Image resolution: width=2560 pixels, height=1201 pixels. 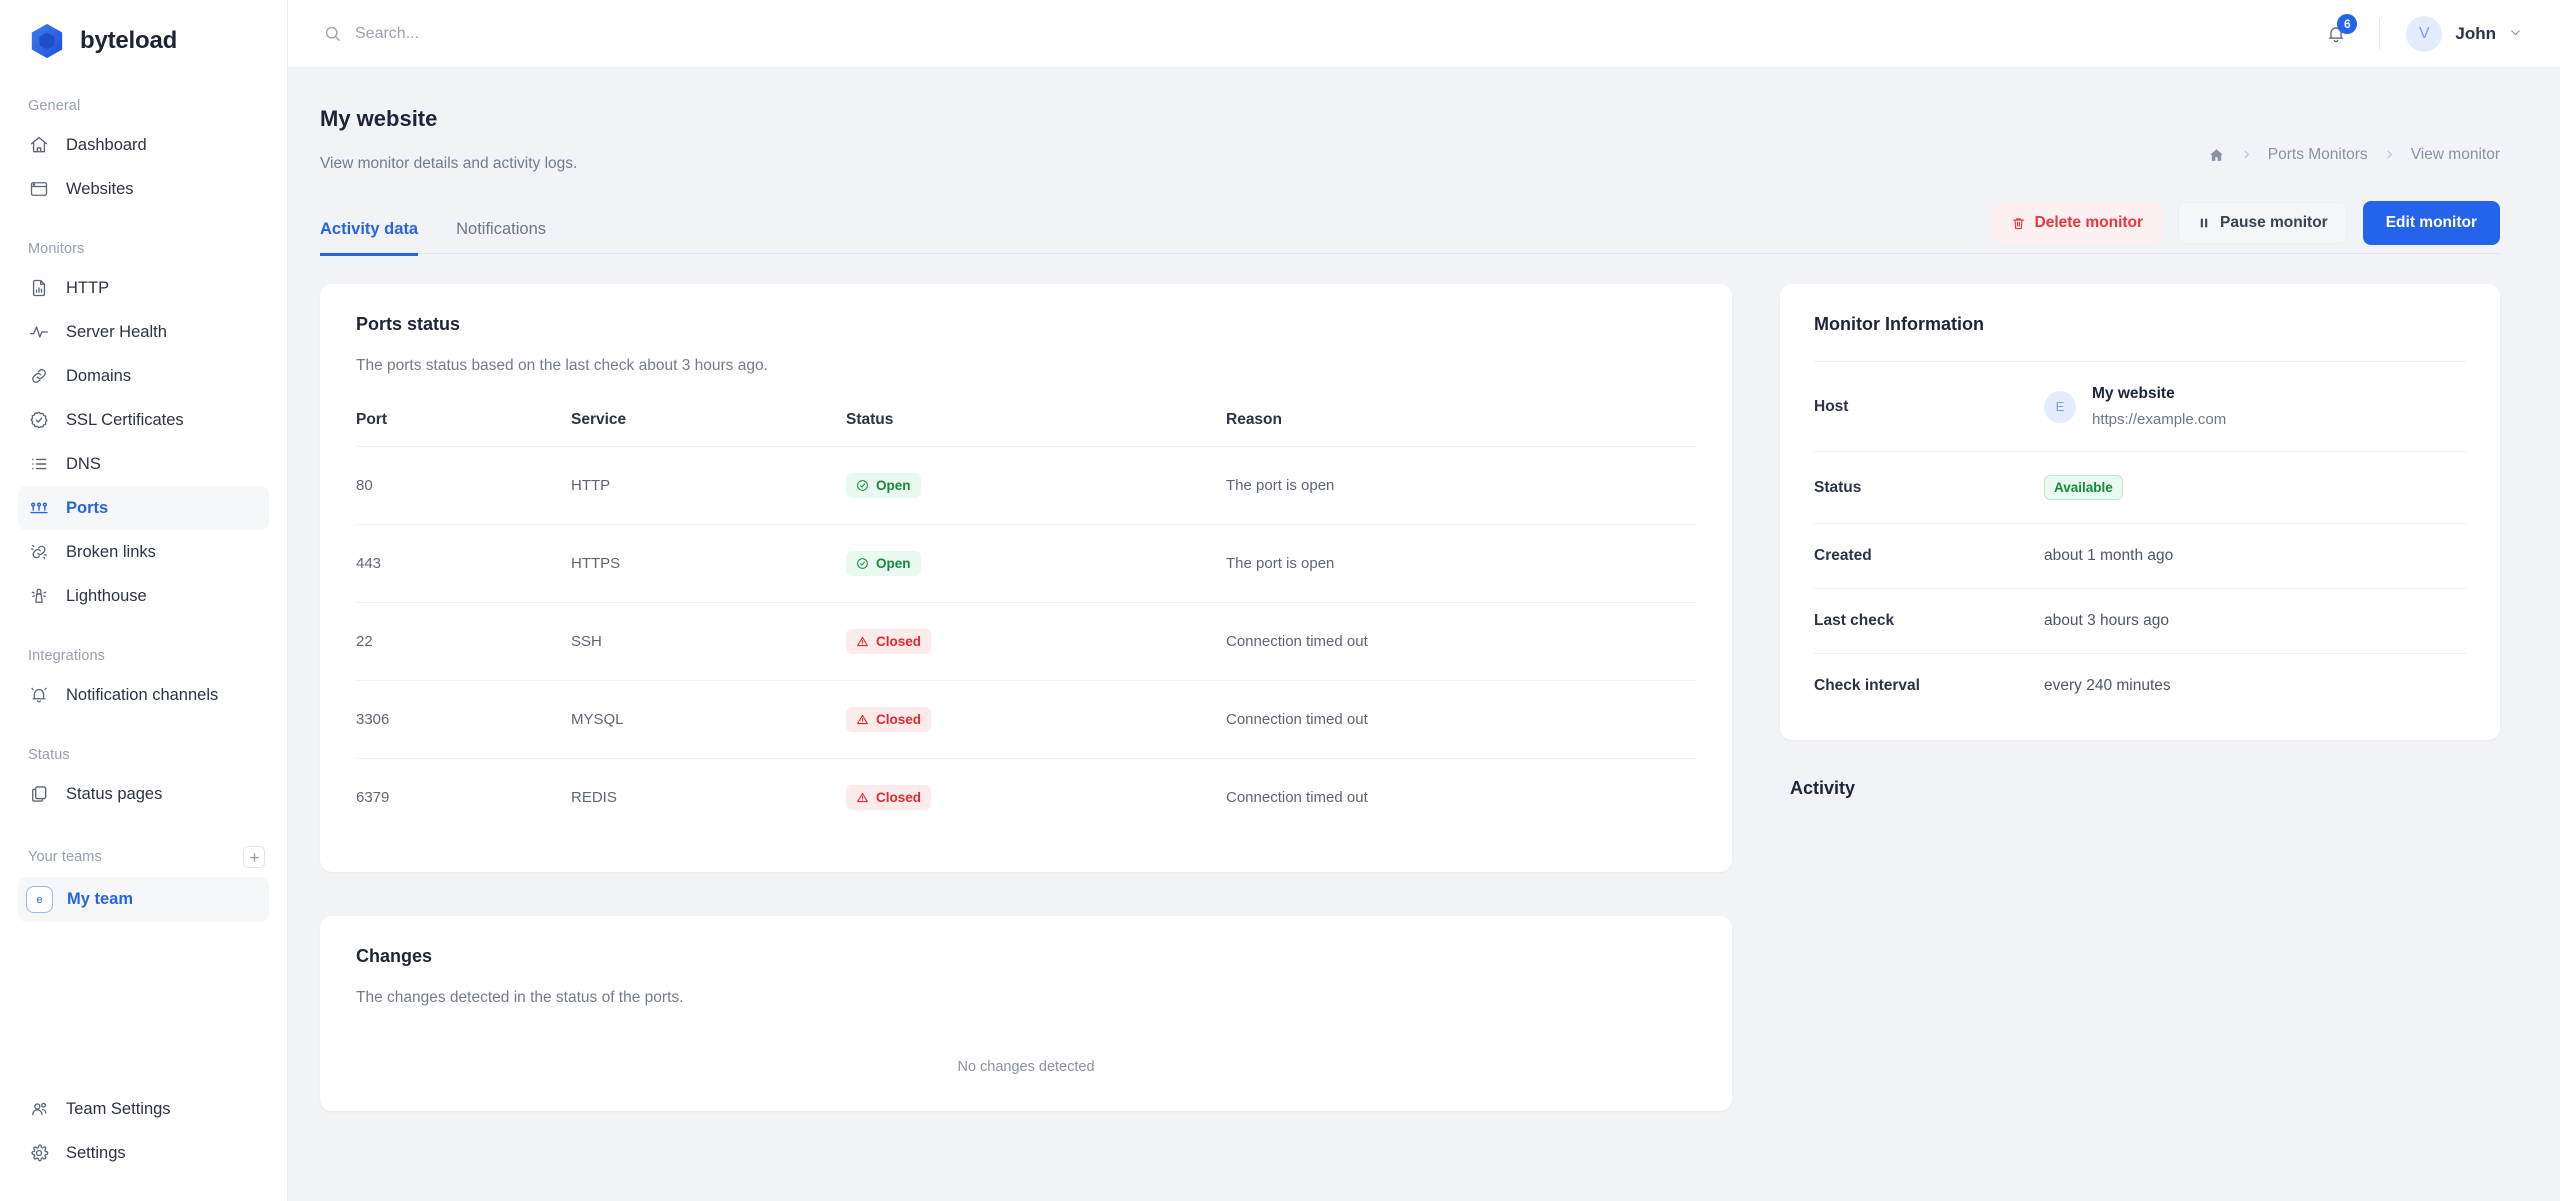 What do you see at coordinates (1867, 685) in the screenshot?
I see `info-label: Check interval` at bounding box center [1867, 685].